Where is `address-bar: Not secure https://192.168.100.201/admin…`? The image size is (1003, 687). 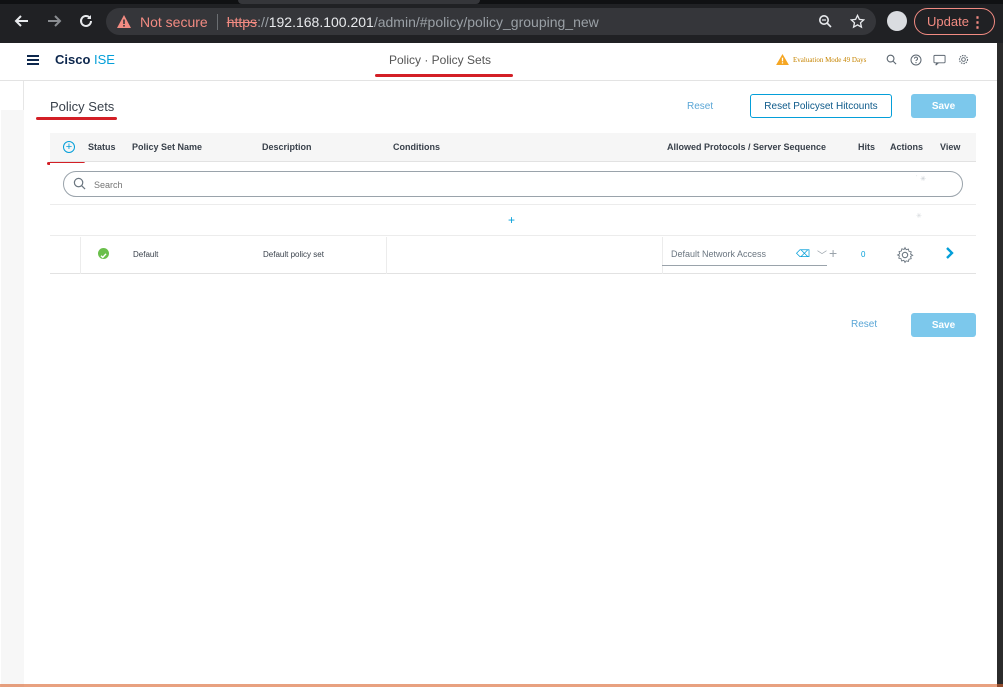 address-bar: Not secure https://192.168.100.201/admin… is located at coordinates (491, 21).